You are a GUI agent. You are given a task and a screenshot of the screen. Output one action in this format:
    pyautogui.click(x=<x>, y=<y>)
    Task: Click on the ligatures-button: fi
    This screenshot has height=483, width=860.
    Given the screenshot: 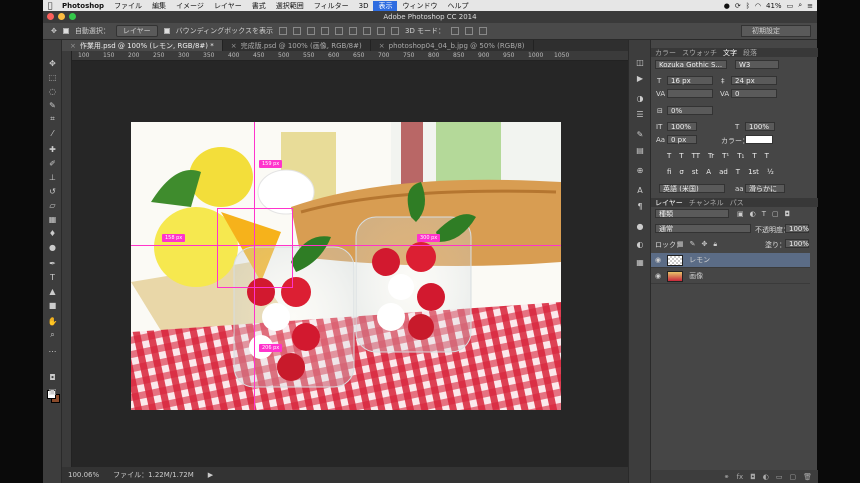 What is the action you would take?
    pyautogui.click(x=669, y=172)
    